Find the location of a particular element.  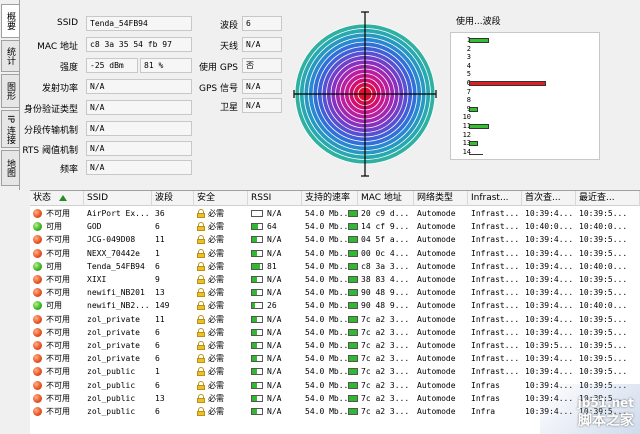

info-label: 天线 is located at coordinates (228, 47).